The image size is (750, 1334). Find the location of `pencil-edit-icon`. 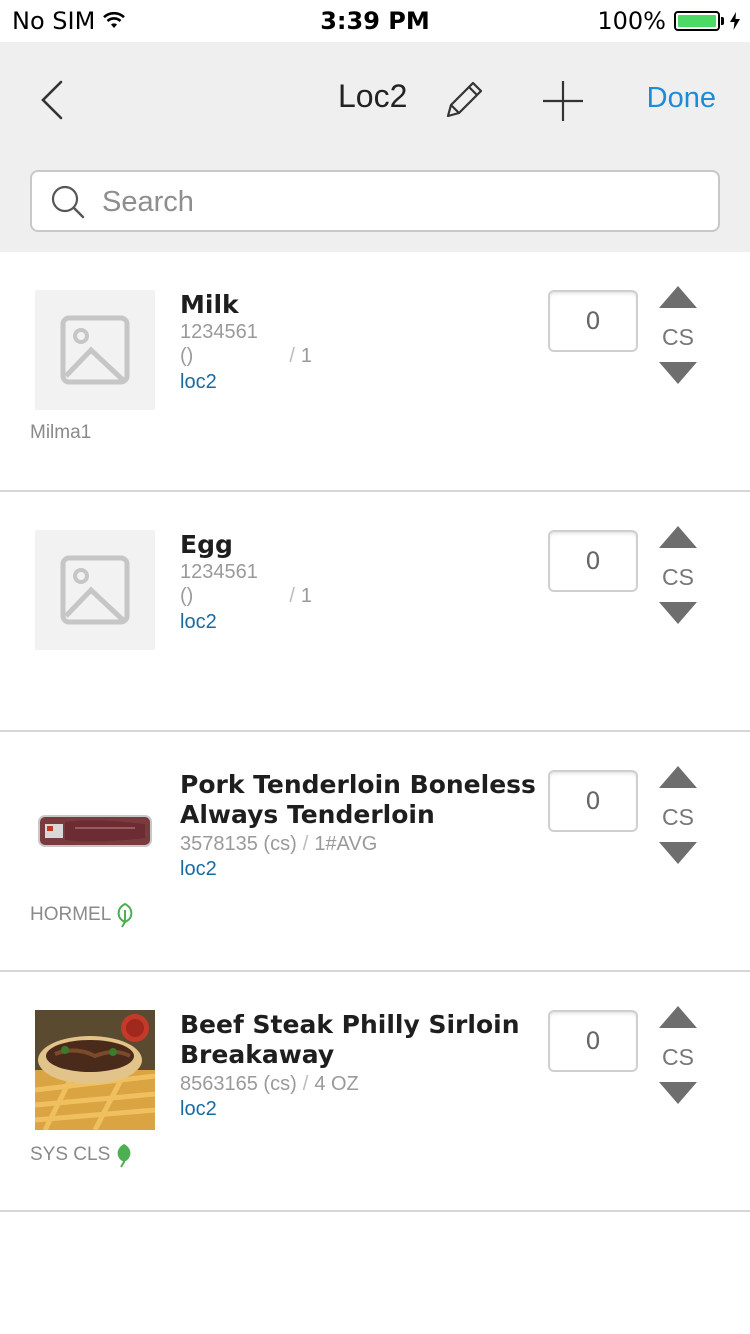

pencil-edit-icon is located at coordinates (463, 101).